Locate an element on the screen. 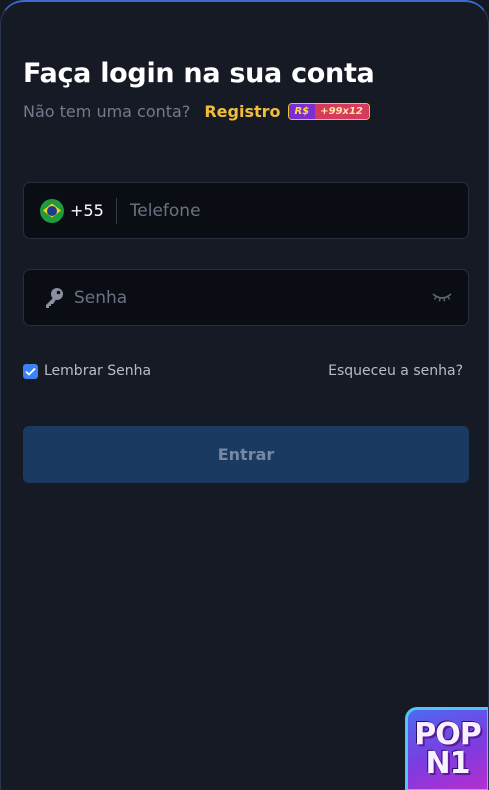 The height and width of the screenshot is (790, 489). logo-text-line1: POP is located at coordinates (447, 734).